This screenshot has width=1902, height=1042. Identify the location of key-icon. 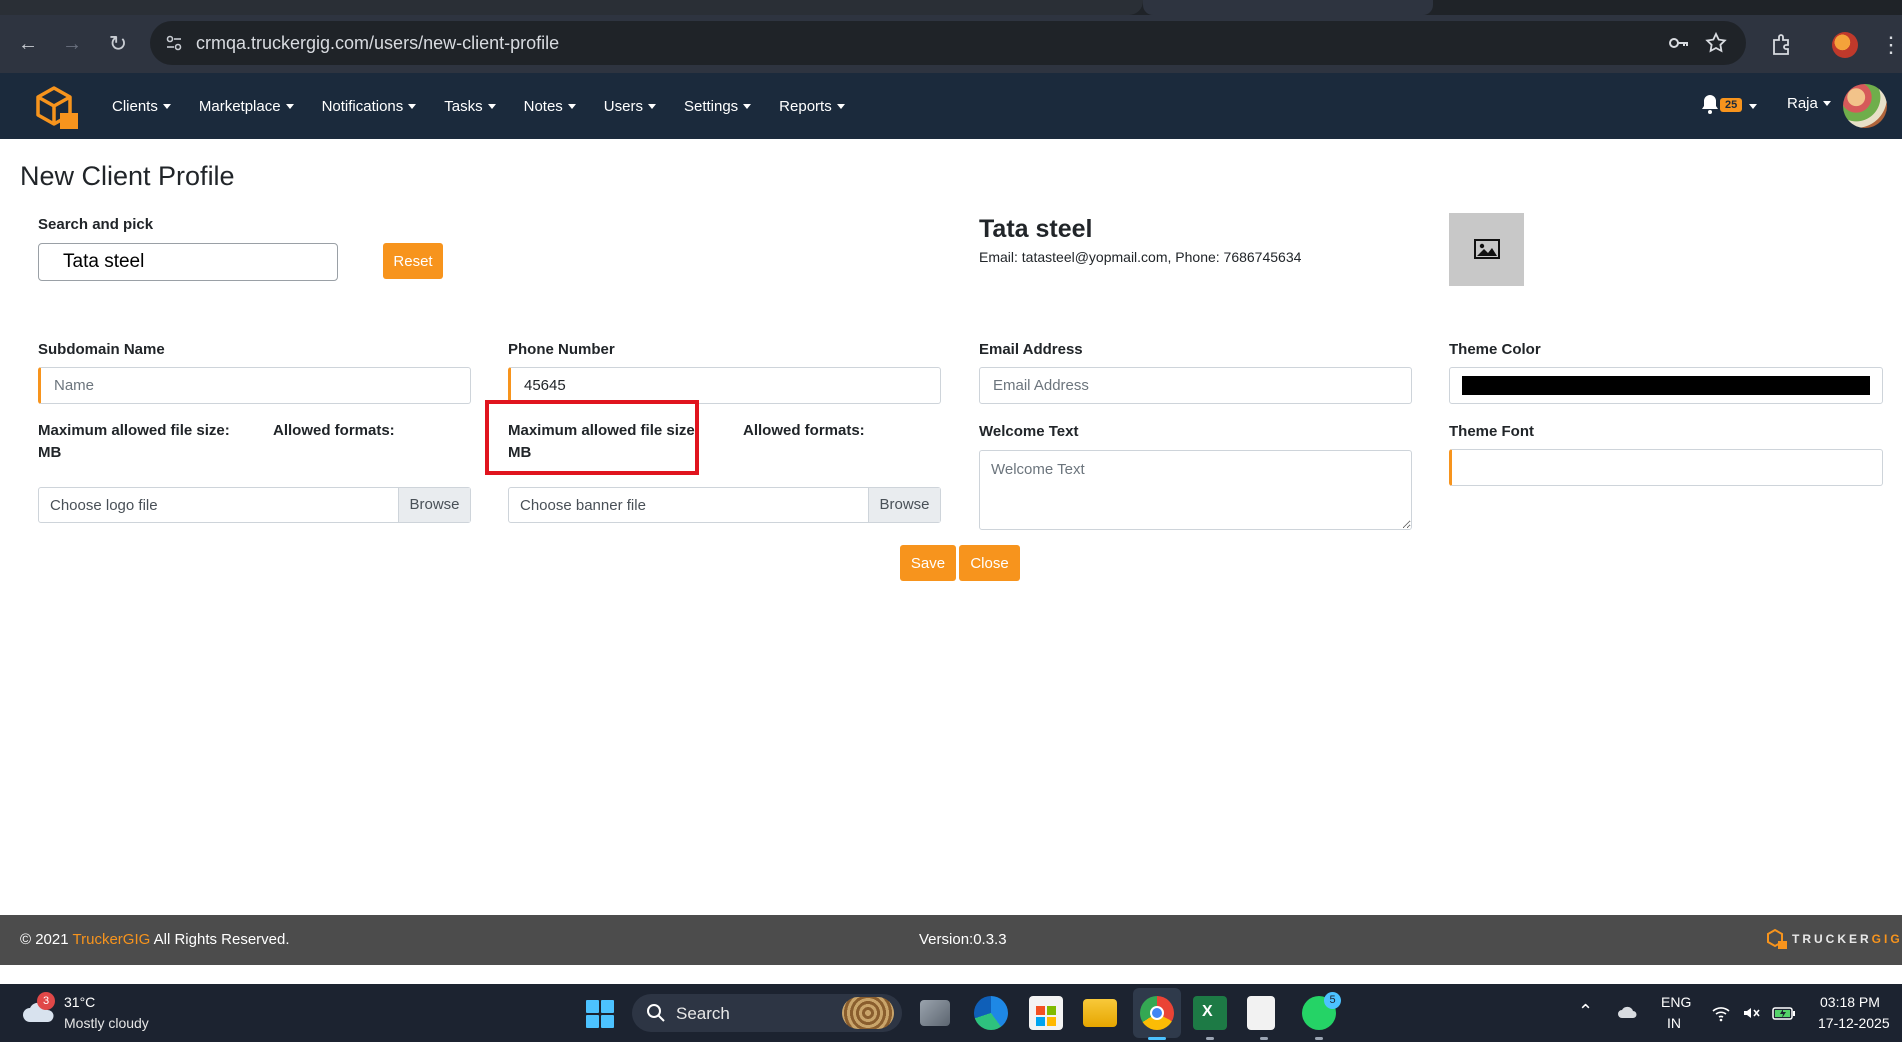
(1678, 43).